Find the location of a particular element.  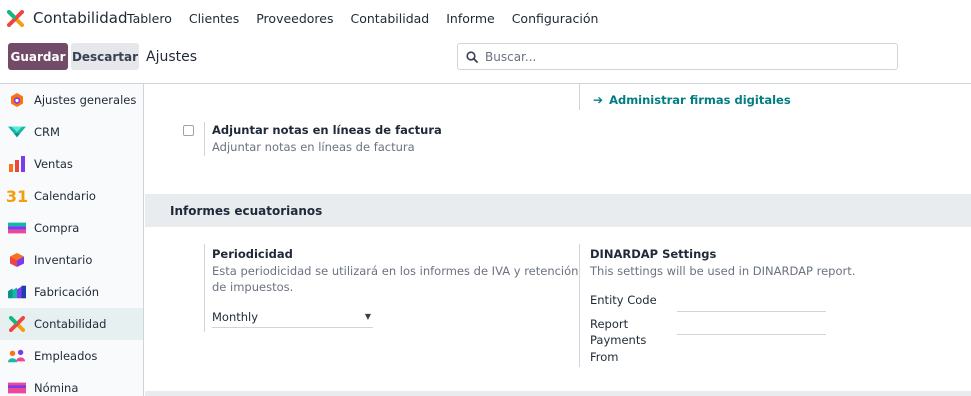

sidebar-item-label: Calendario is located at coordinates (65, 196).